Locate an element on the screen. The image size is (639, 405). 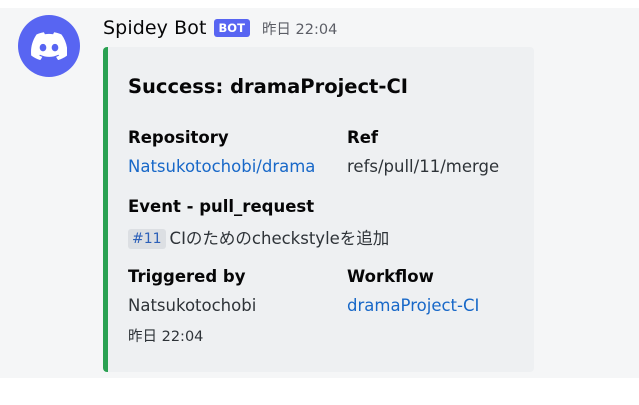
message-timestamp: 昨日 22:04 is located at coordinates (299, 28).